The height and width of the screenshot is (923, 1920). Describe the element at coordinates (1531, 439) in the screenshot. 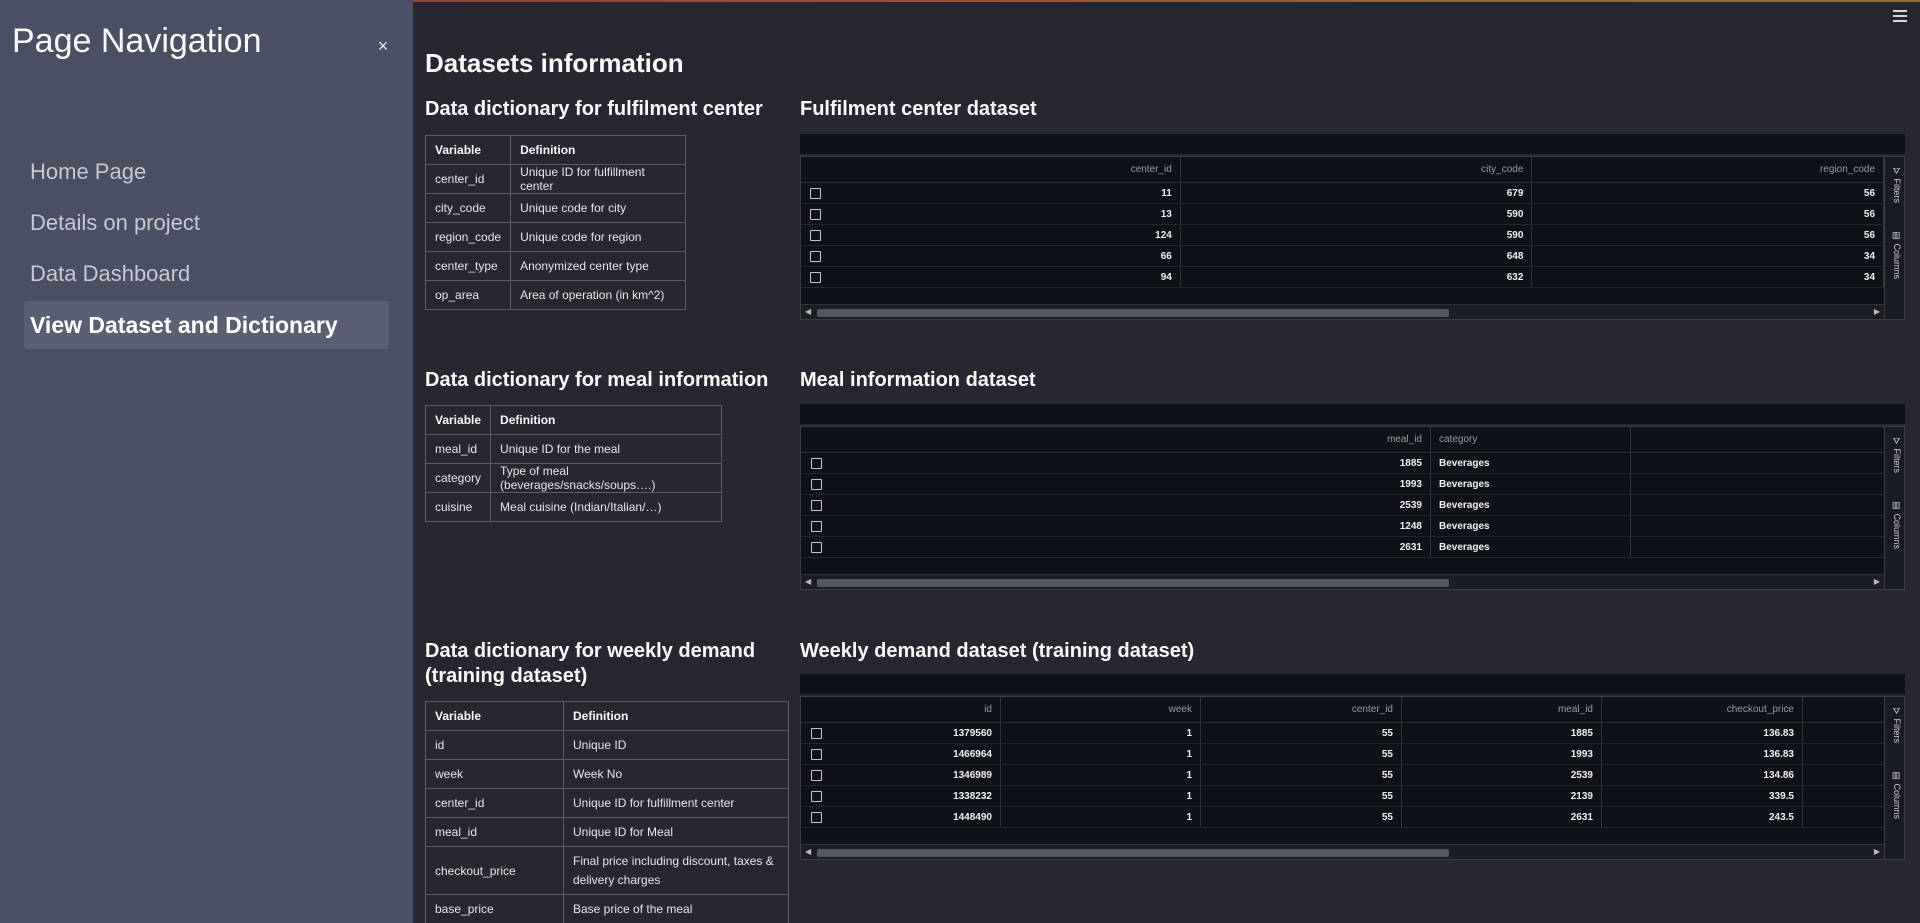

I see `df-column-header: category` at that location.